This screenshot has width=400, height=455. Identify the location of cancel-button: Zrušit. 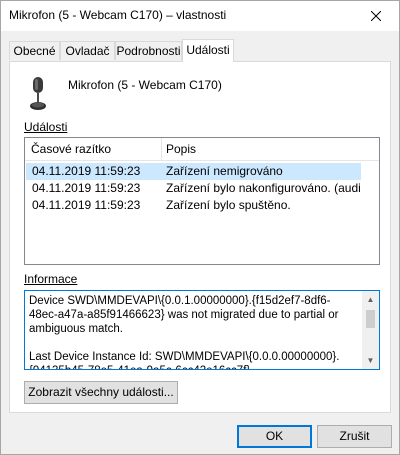
(354, 436).